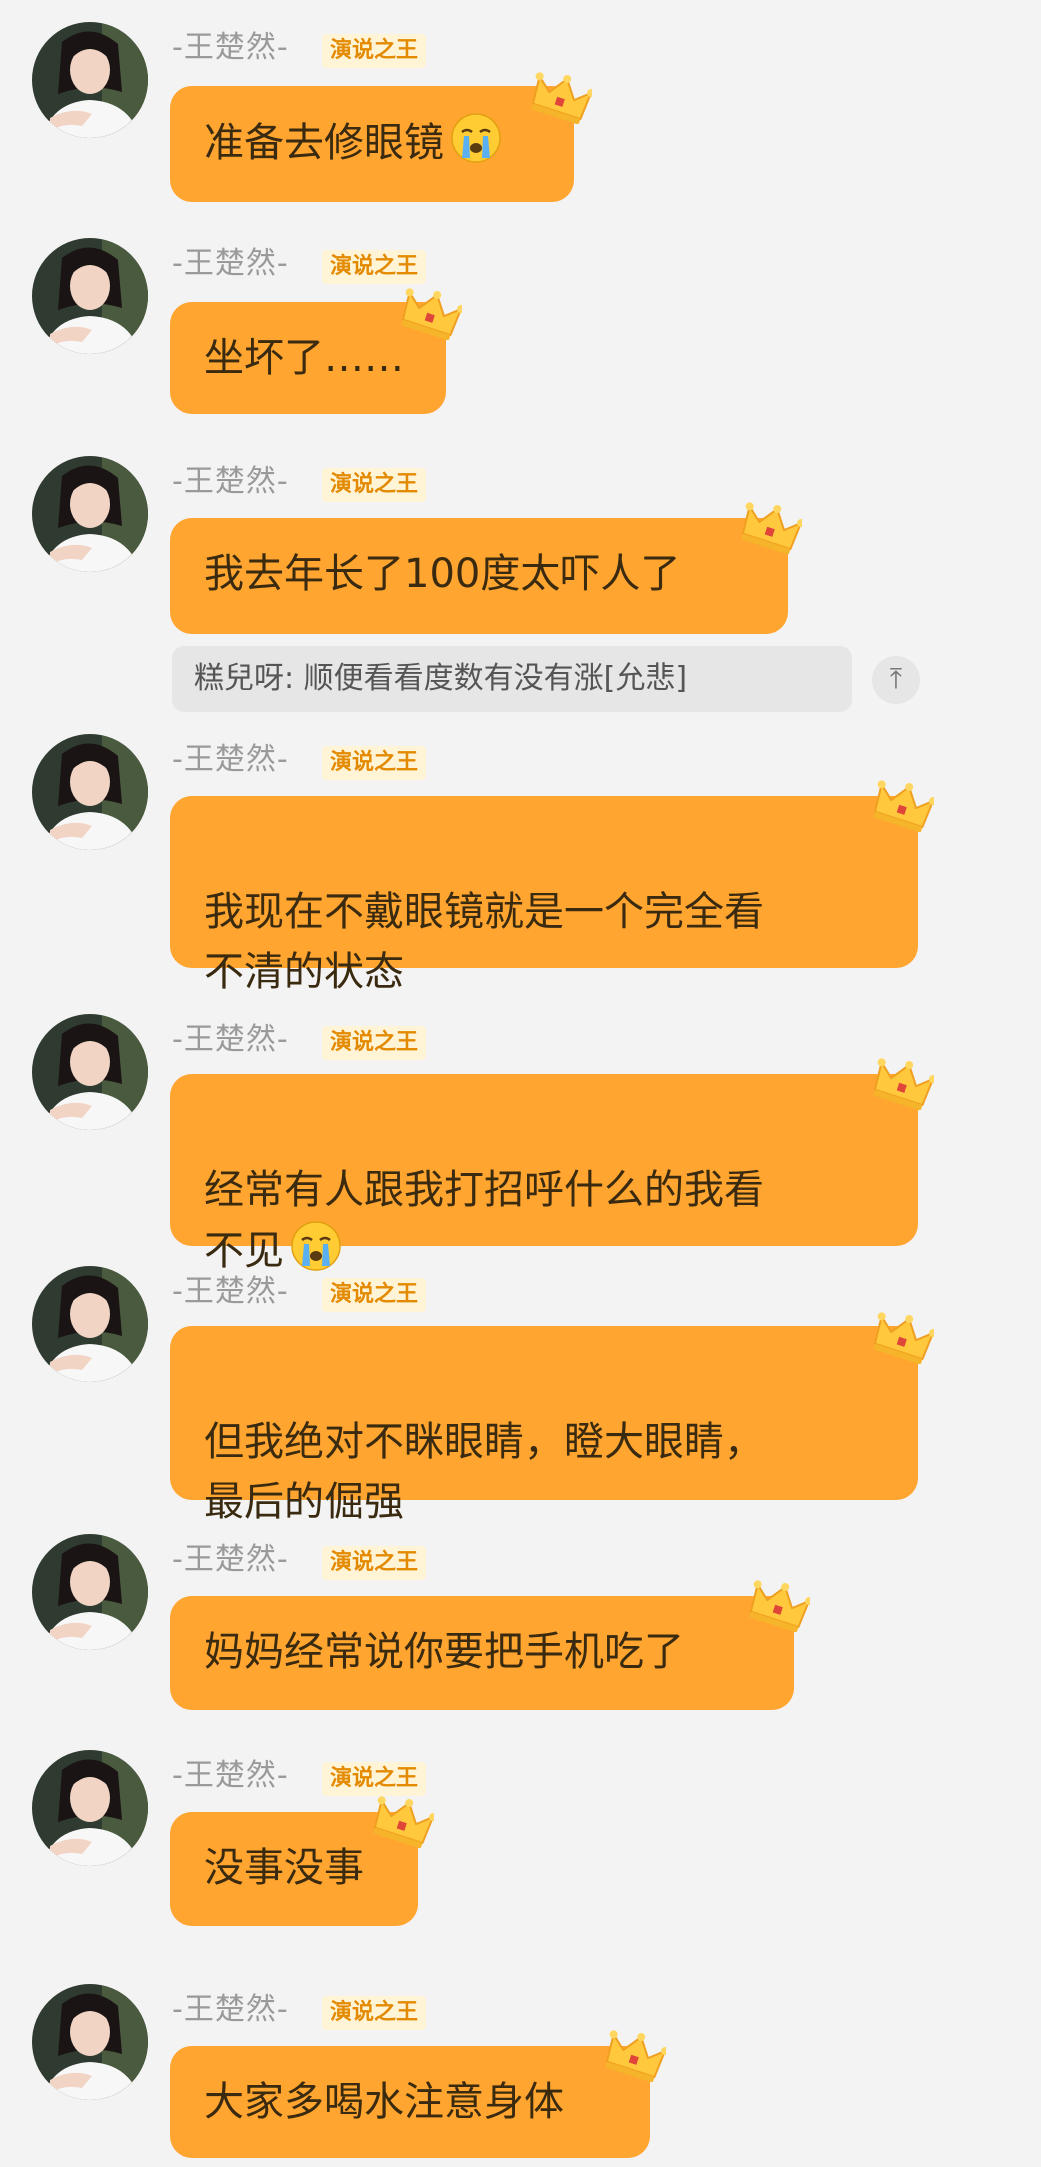 The image size is (1041, 2167). Describe the element at coordinates (896, 680) in the screenshot. I see `arrow-up-icon: ⤒` at that location.